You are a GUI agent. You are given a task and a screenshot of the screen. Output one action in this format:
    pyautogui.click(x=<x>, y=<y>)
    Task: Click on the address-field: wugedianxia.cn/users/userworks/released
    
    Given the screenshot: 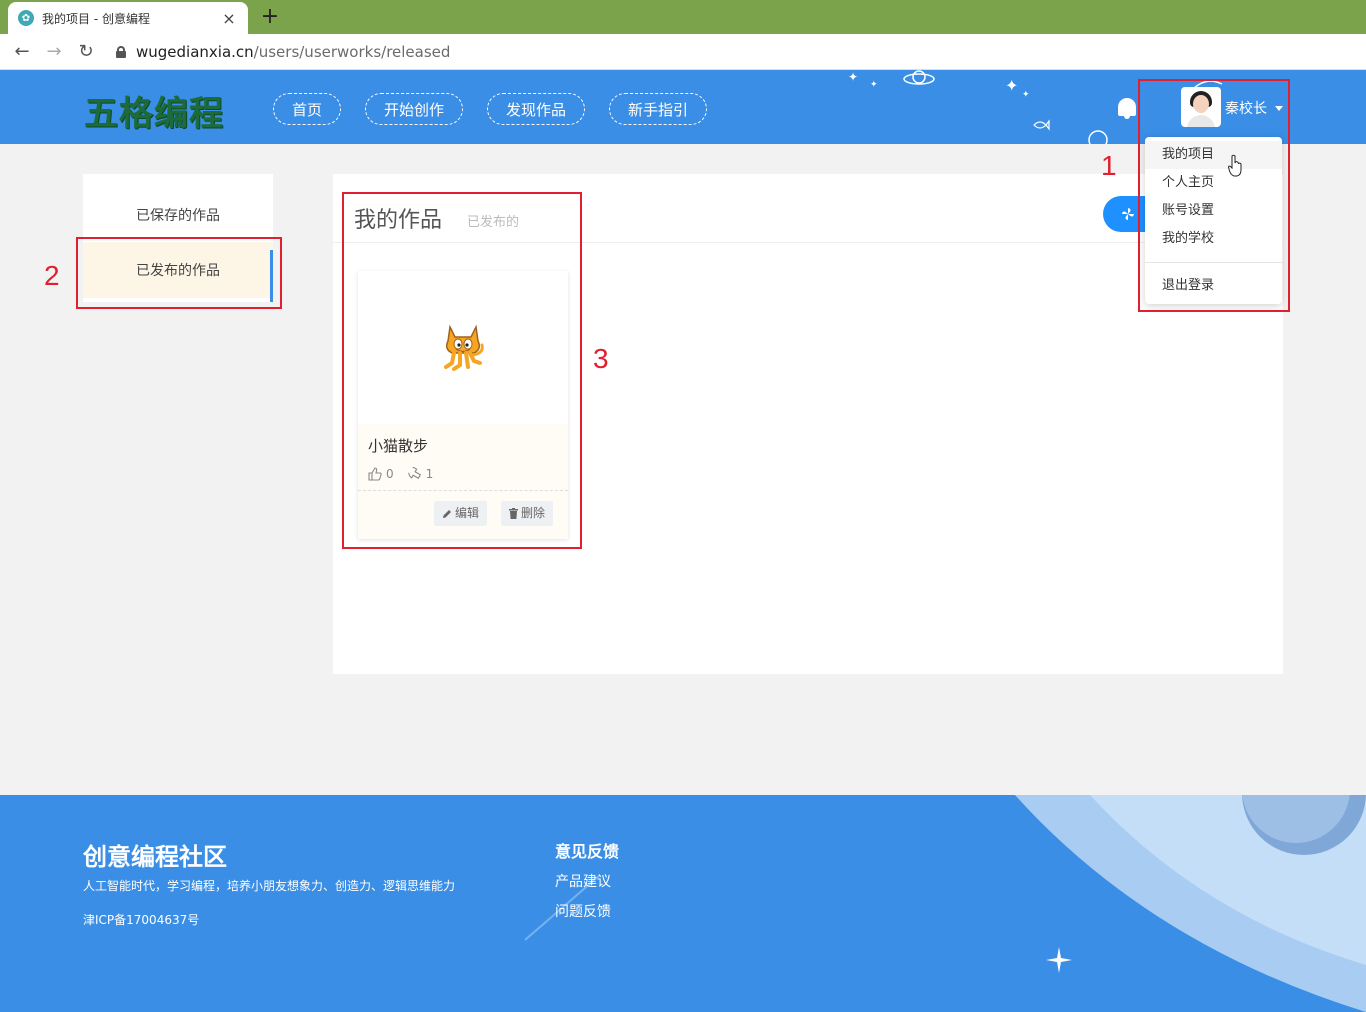 What is the action you would take?
    pyautogui.click(x=283, y=52)
    